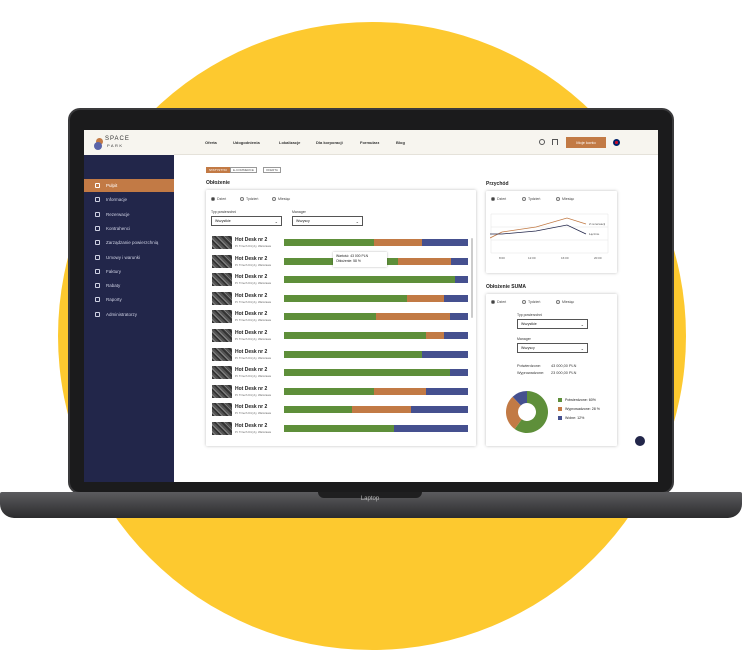  Describe the element at coordinates (575, 418) in the screenshot. I see `legend-label: Wolne: 12%` at that location.